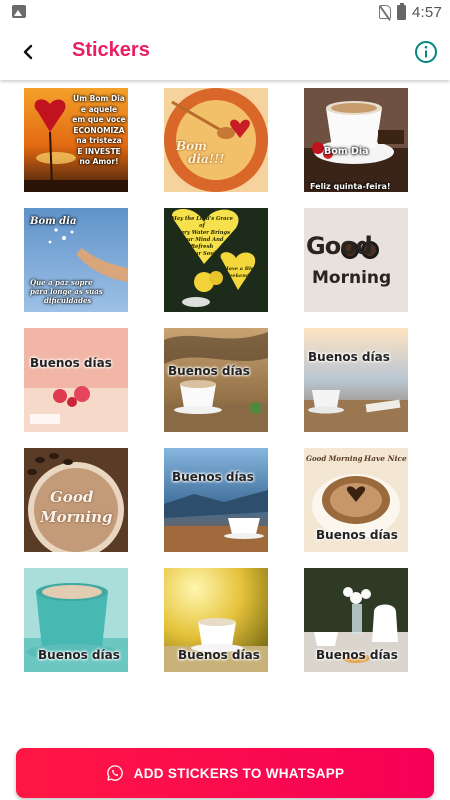  What do you see at coordinates (237, 276) in the screenshot?
I see `sticker-text: Weekend` at bounding box center [237, 276].